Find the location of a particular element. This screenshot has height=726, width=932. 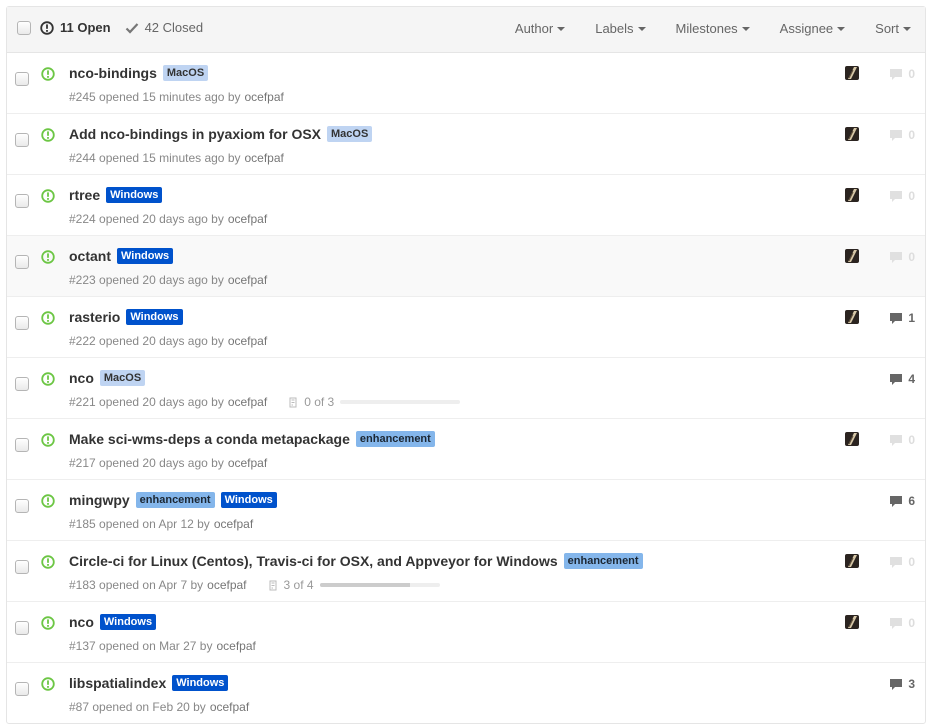

issue-comments-link: 6 is located at coordinates (902, 501).